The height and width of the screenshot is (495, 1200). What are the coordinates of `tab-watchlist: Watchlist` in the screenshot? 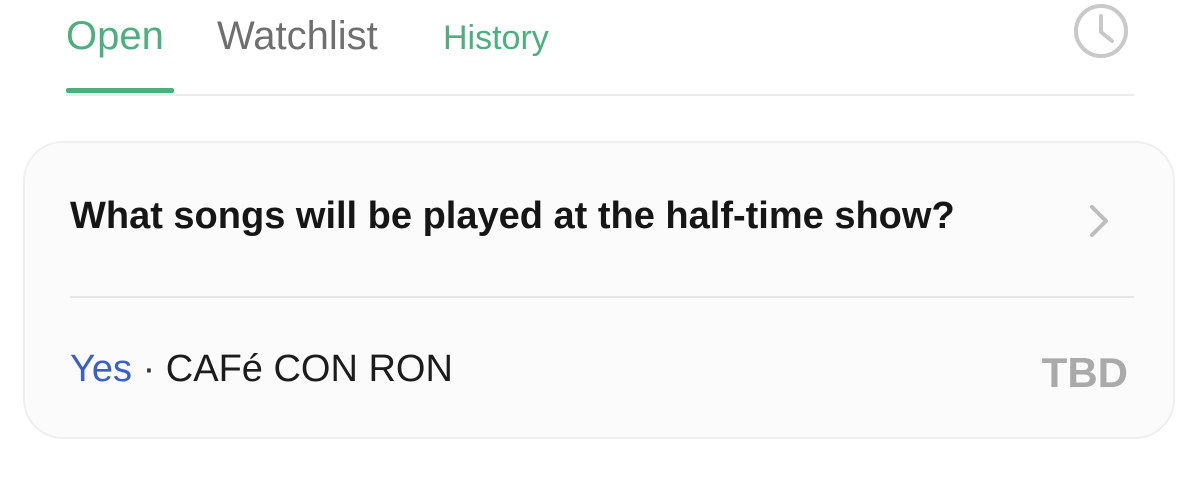 It's located at (297, 36).